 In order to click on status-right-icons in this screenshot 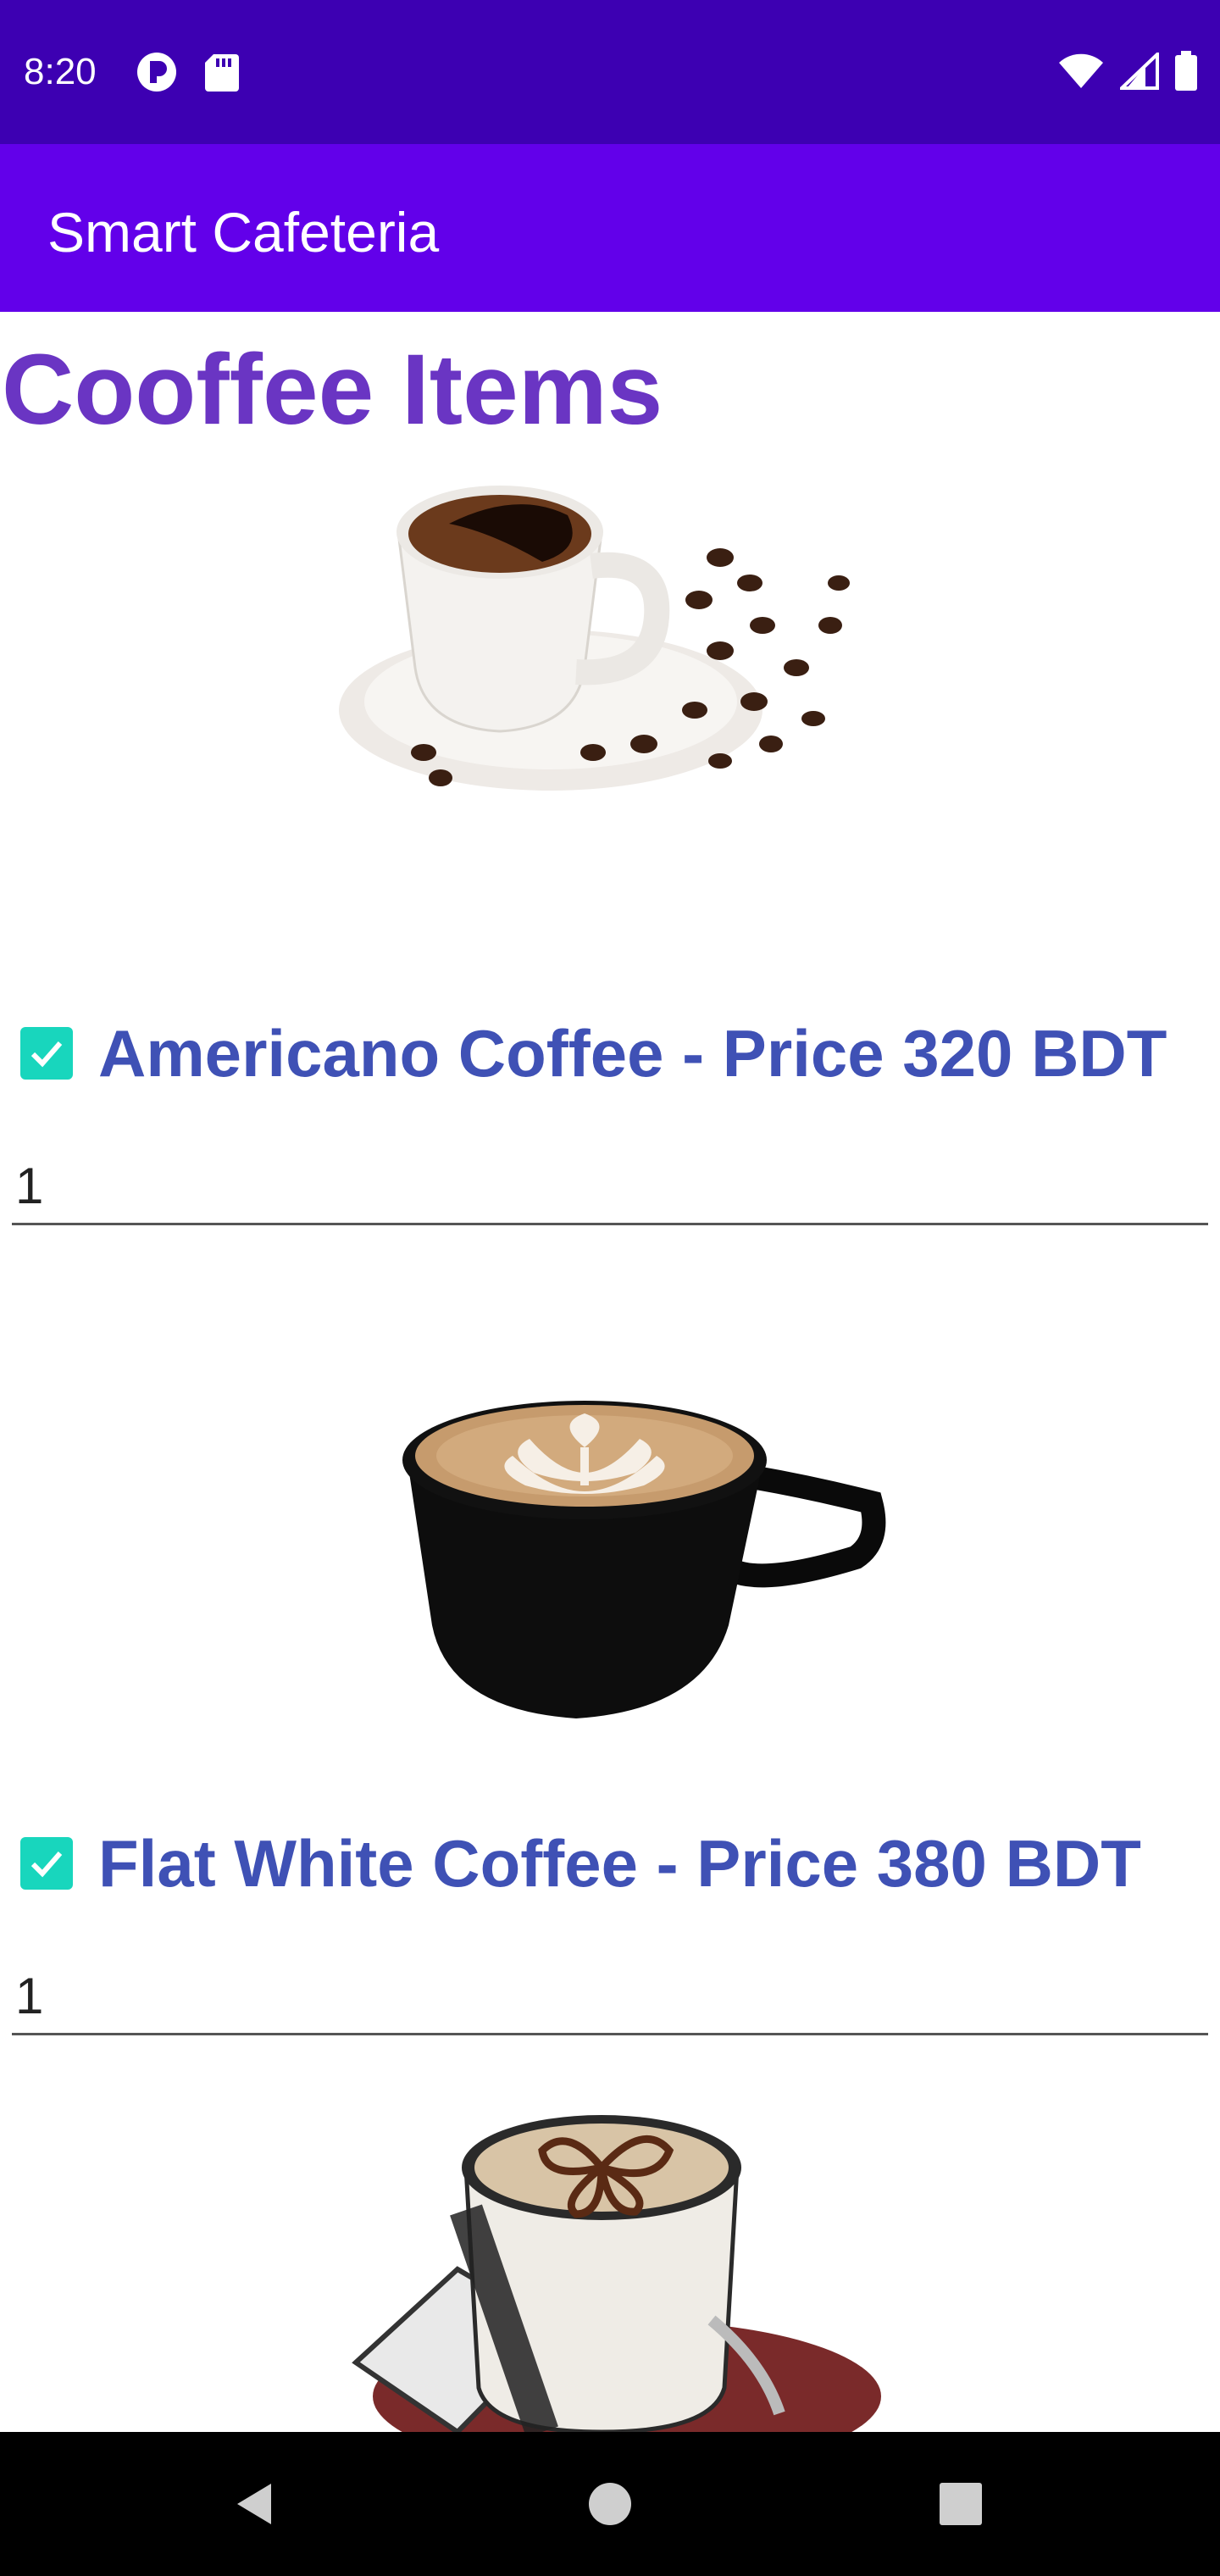, I will do `click(1127, 73)`.